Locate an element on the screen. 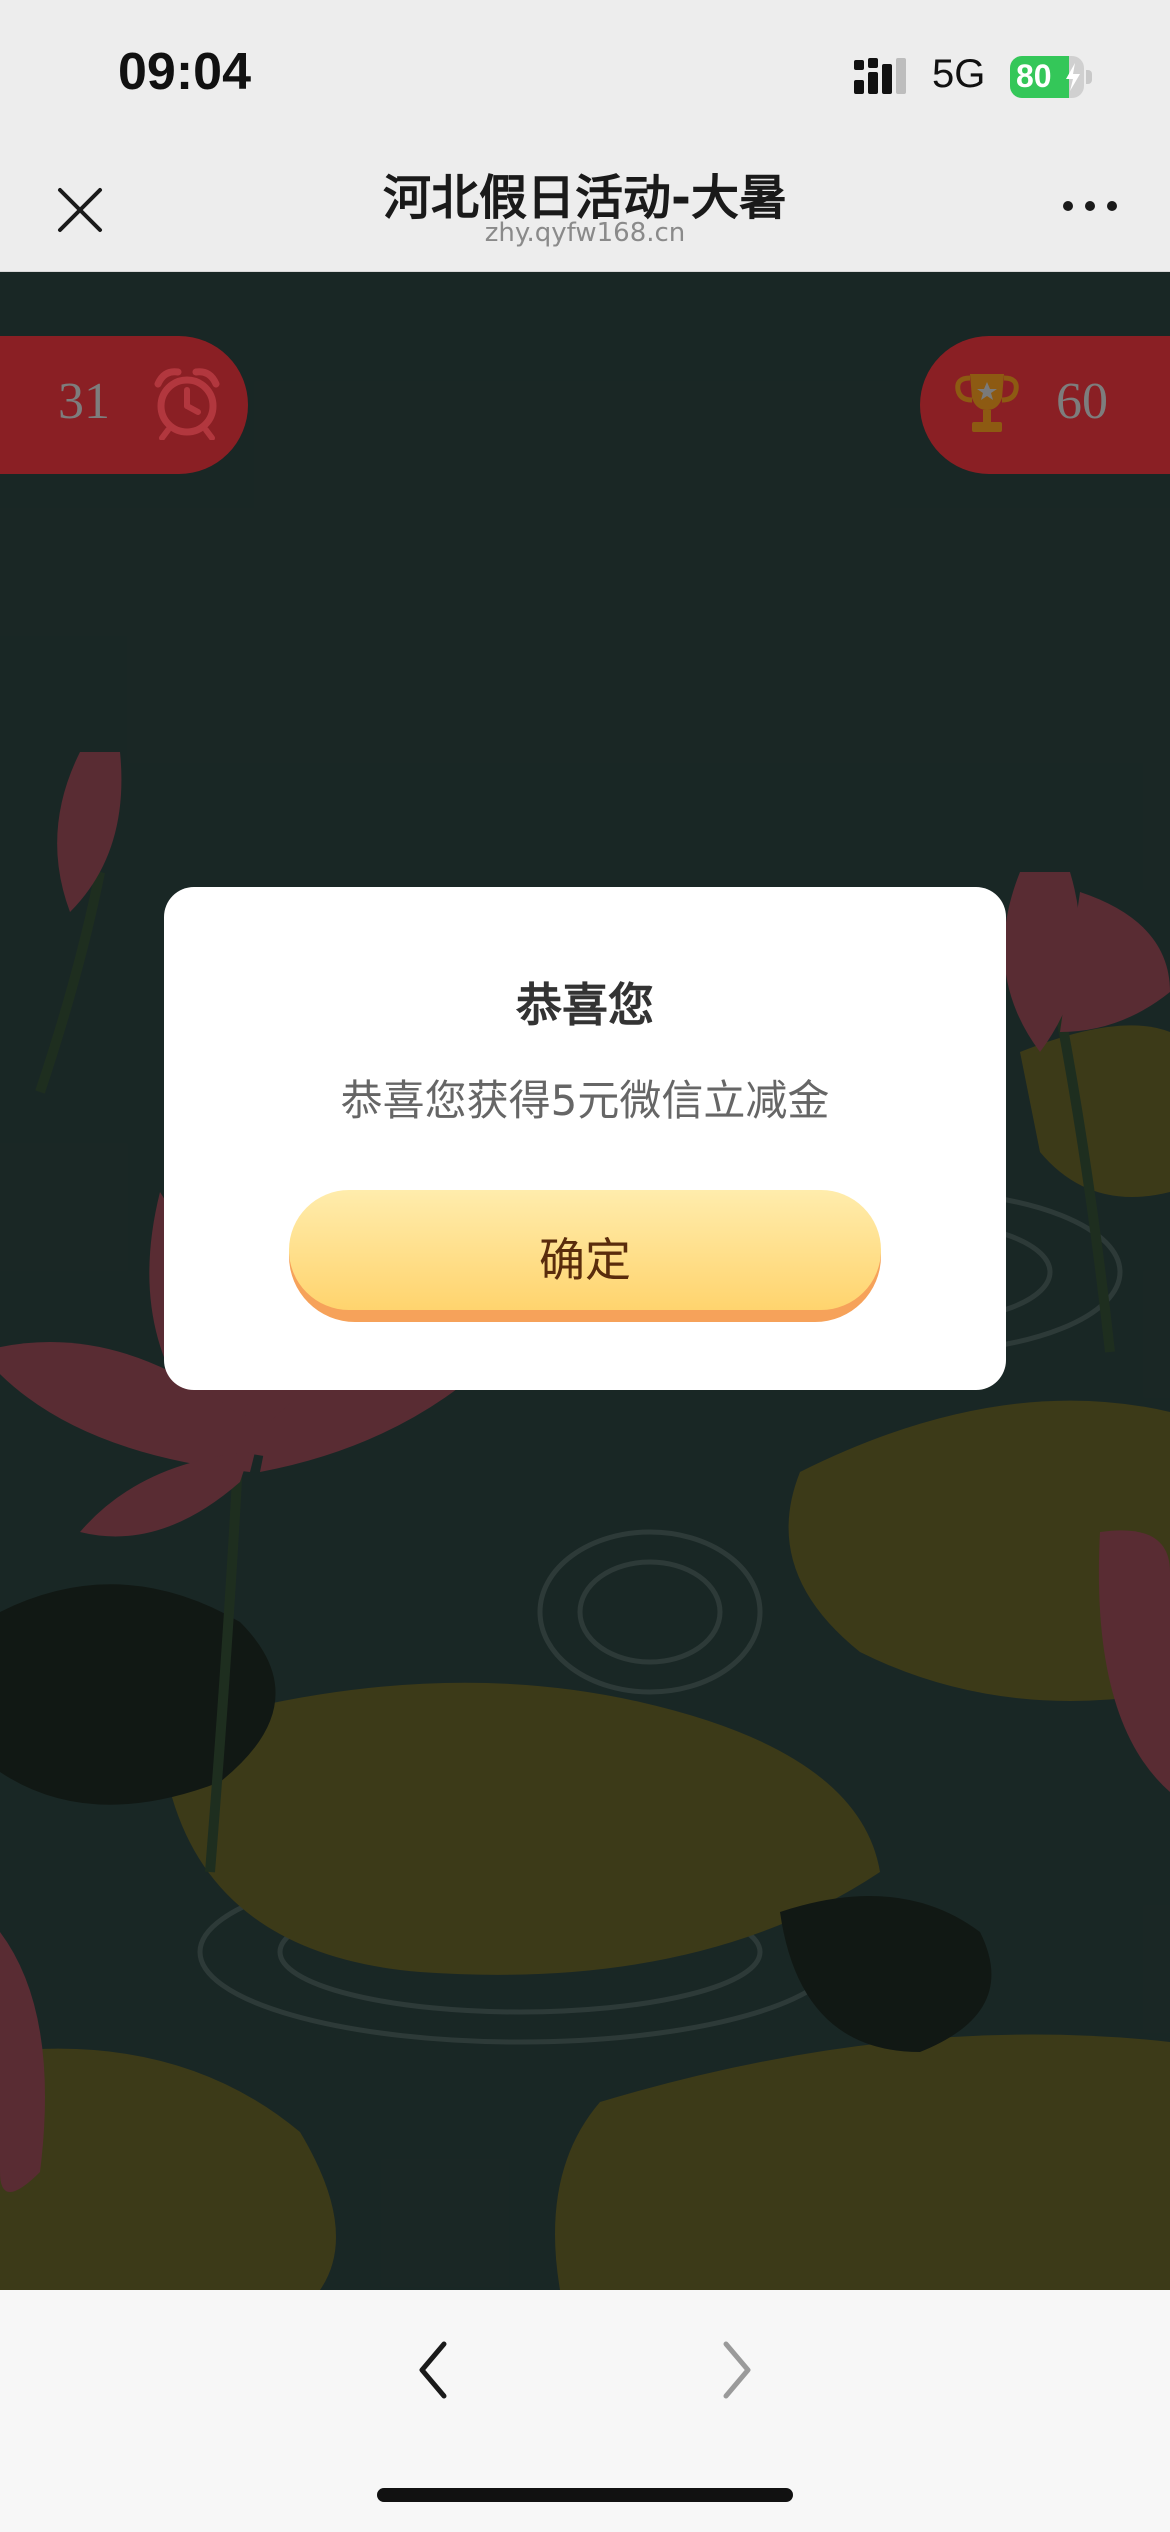 Image resolution: width=1170 pixels, height=2532 pixels. confirm-button-label: 确定 is located at coordinates (585, 1260).